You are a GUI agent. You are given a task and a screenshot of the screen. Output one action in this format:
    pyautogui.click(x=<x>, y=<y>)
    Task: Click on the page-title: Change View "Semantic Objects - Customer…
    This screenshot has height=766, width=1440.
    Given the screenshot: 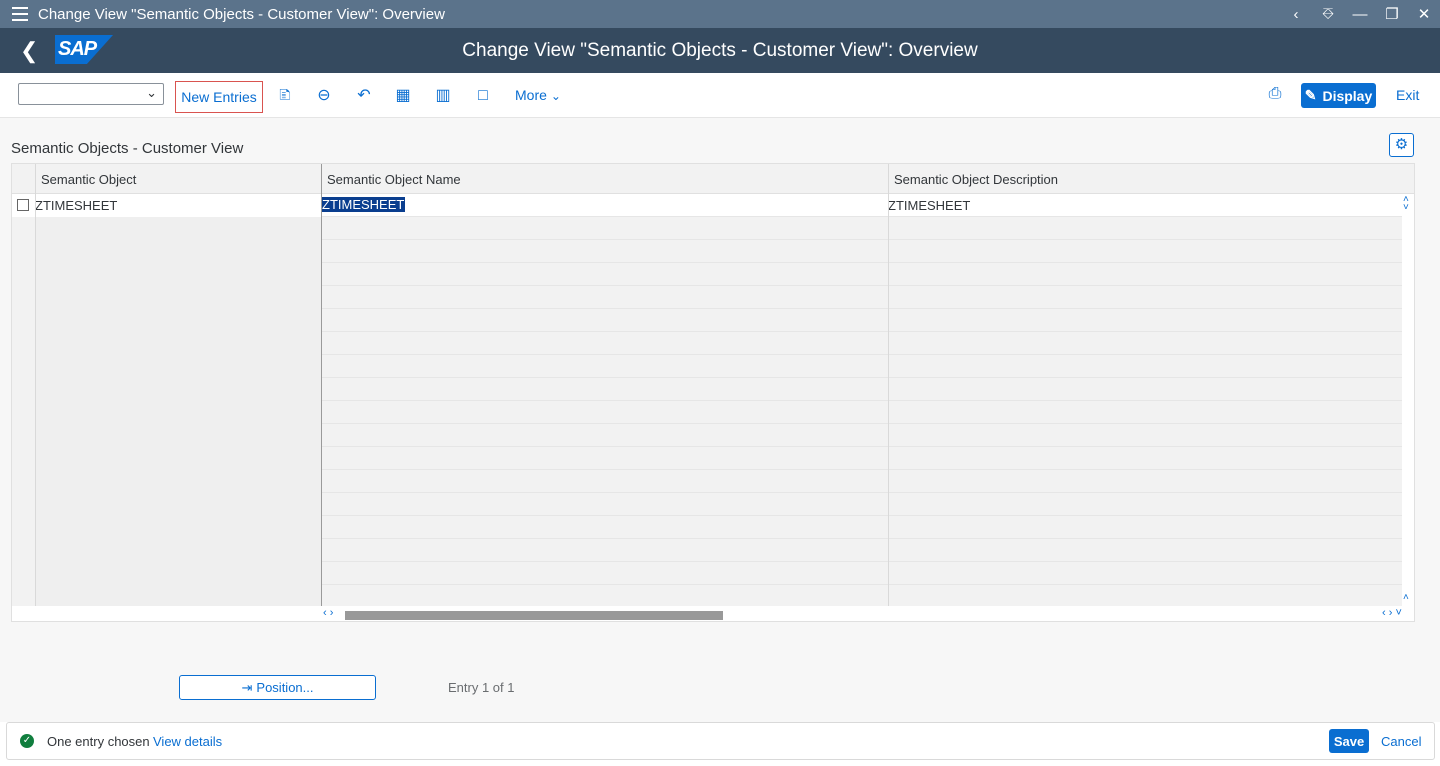 What is the action you would take?
    pyautogui.click(x=720, y=50)
    